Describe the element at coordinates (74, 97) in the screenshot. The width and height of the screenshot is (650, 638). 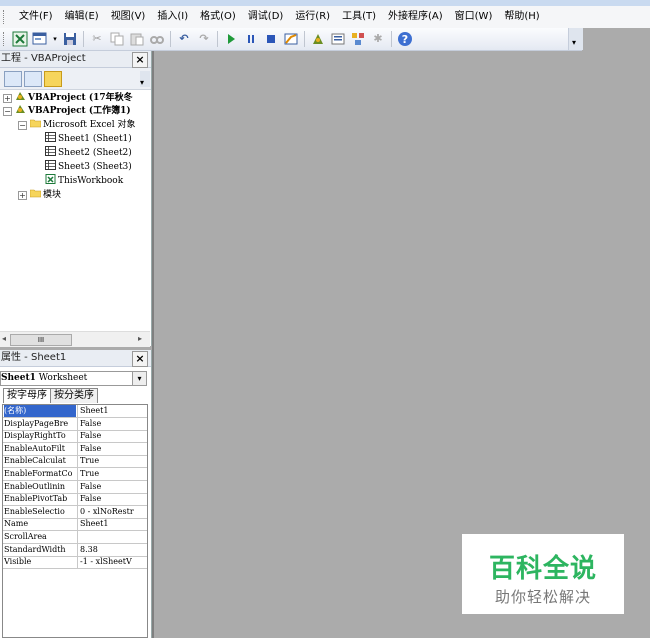
I see `tree-node-vbaproject-1: VBAProject (17年秋冬` at that location.